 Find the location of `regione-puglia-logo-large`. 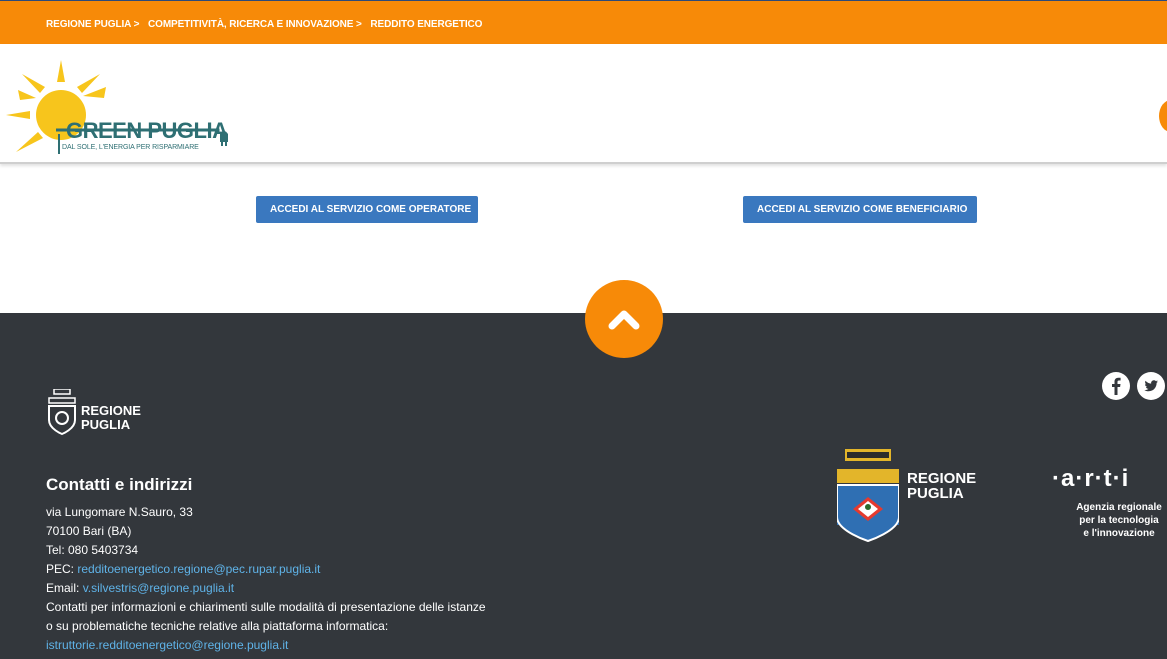

regione-puglia-logo-large is located at coordinates (868, 499).